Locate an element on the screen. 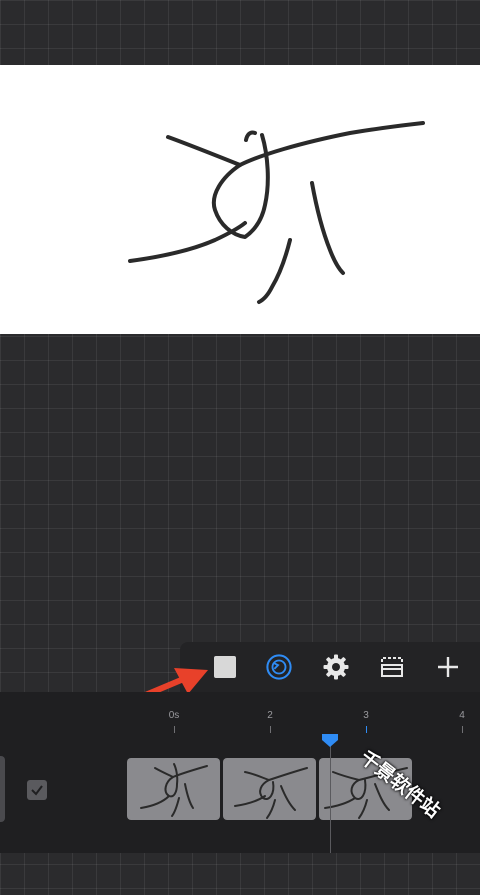 This screenshot has height=895, width=480. settings-button is located at coordinates (336, 667).